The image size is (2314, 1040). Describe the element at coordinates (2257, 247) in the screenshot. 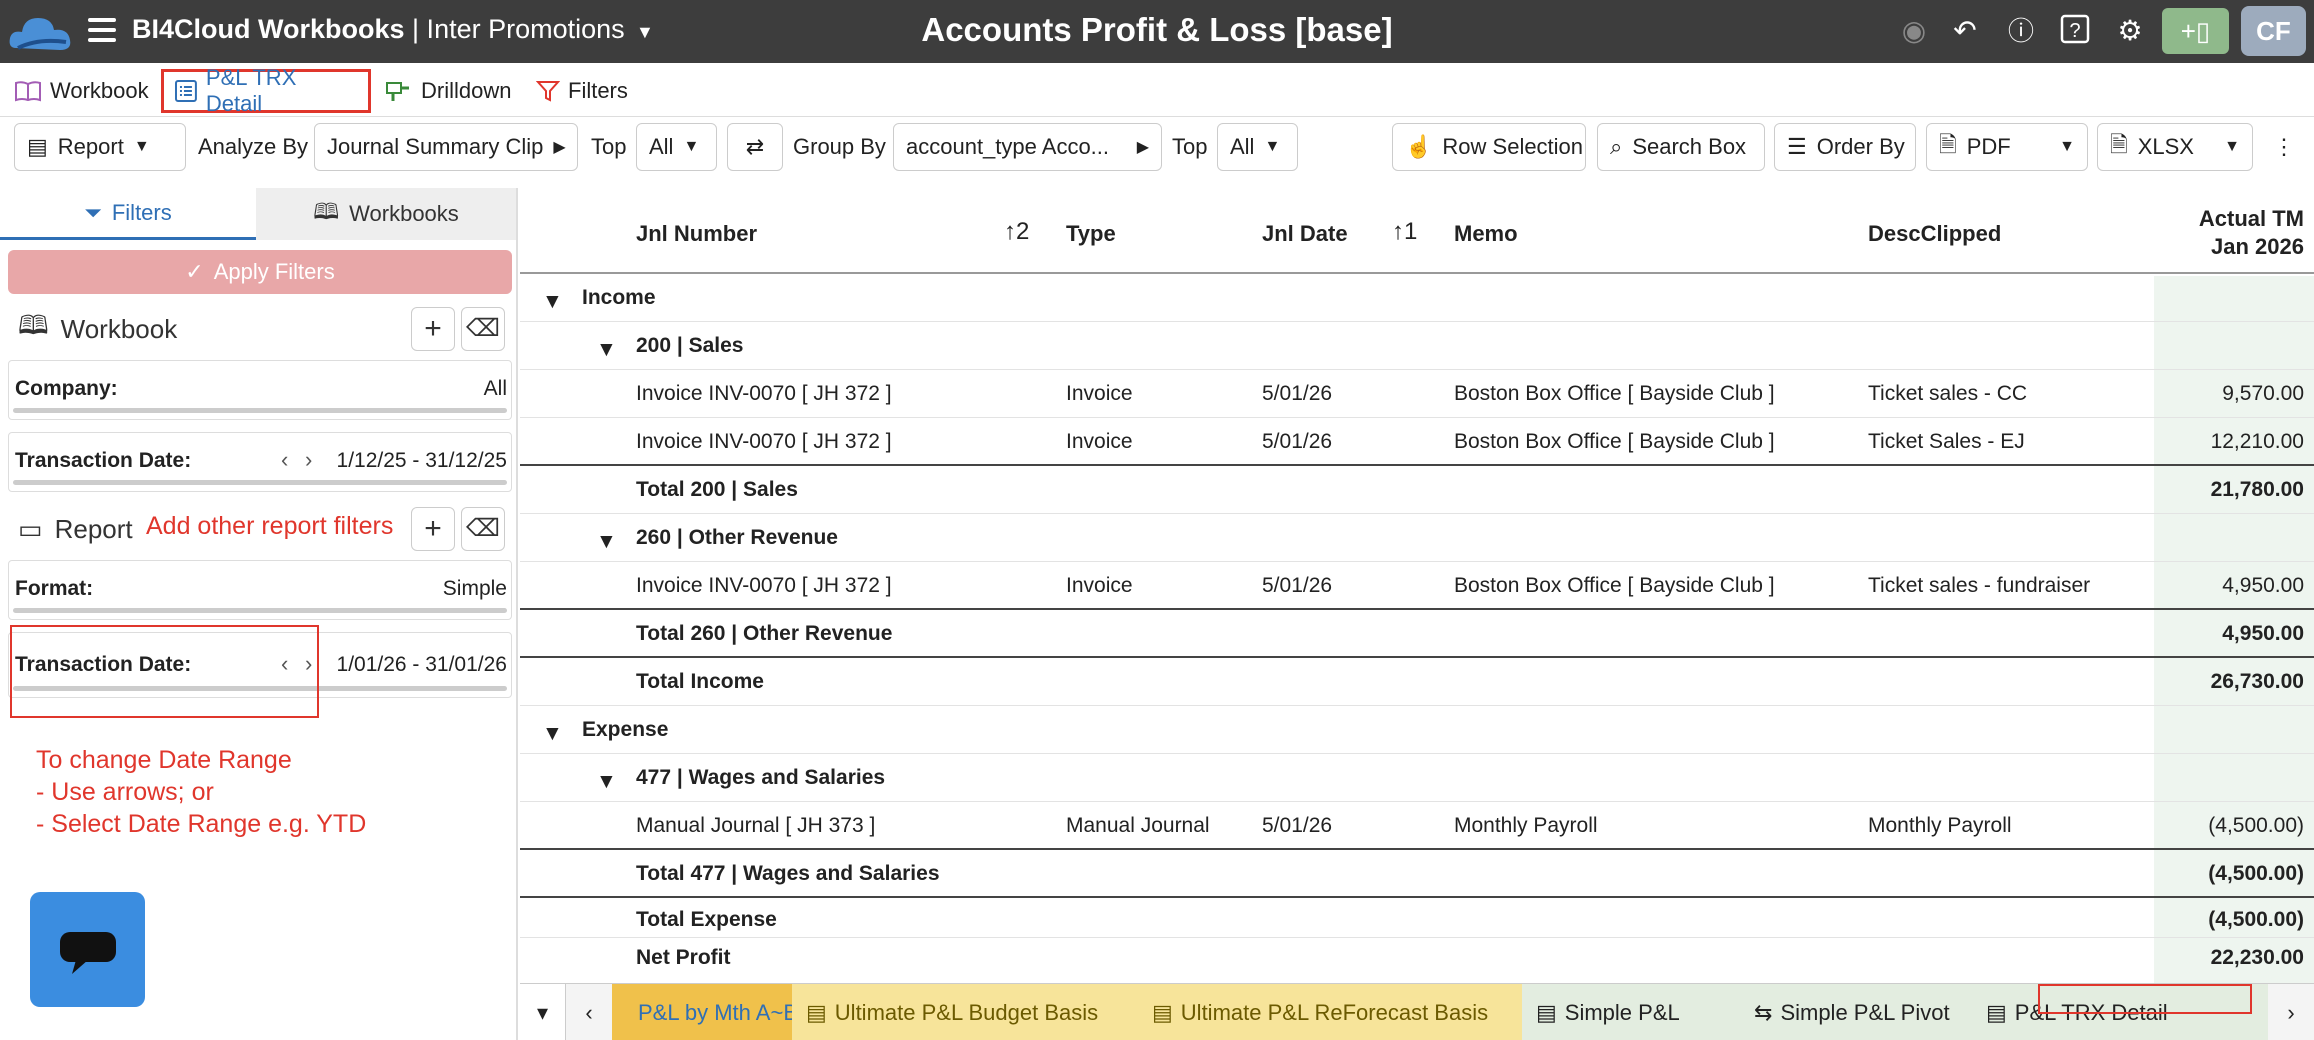

I see `col-actual-period: Jan 2026` at that location.